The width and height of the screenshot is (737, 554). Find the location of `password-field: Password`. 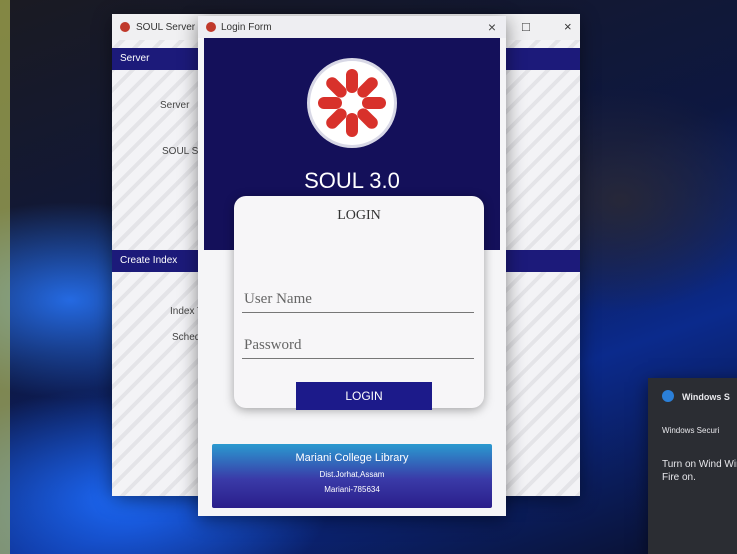

password-field: Password is located at coordinates (358, 344).